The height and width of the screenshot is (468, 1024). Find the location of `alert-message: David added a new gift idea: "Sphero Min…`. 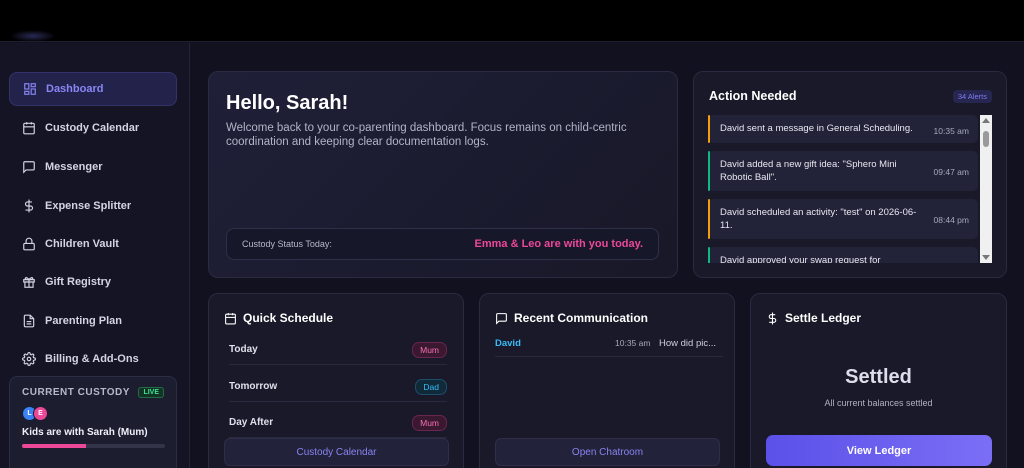

alert-message: David added a new gift idea: "Sphero Min… is located at coordinates (808, 171).